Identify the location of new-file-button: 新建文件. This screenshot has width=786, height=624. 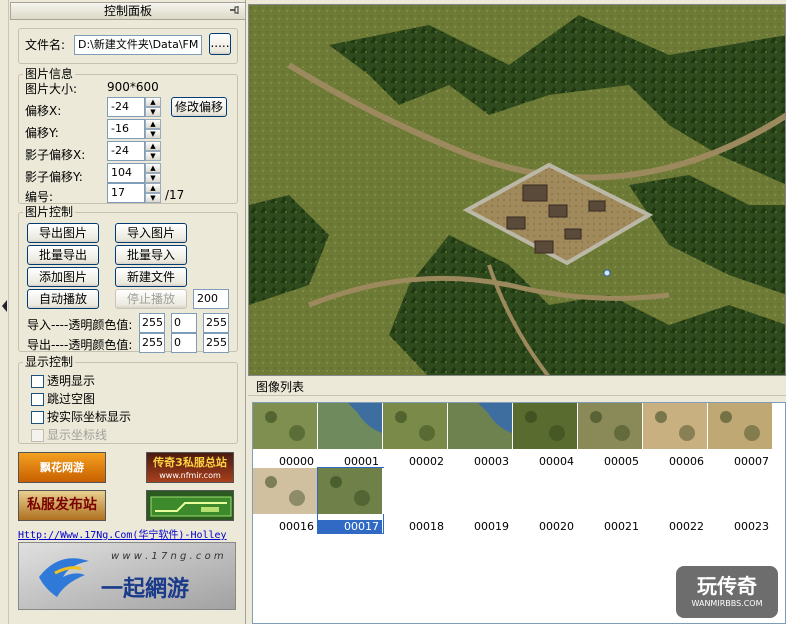
(151, 277).